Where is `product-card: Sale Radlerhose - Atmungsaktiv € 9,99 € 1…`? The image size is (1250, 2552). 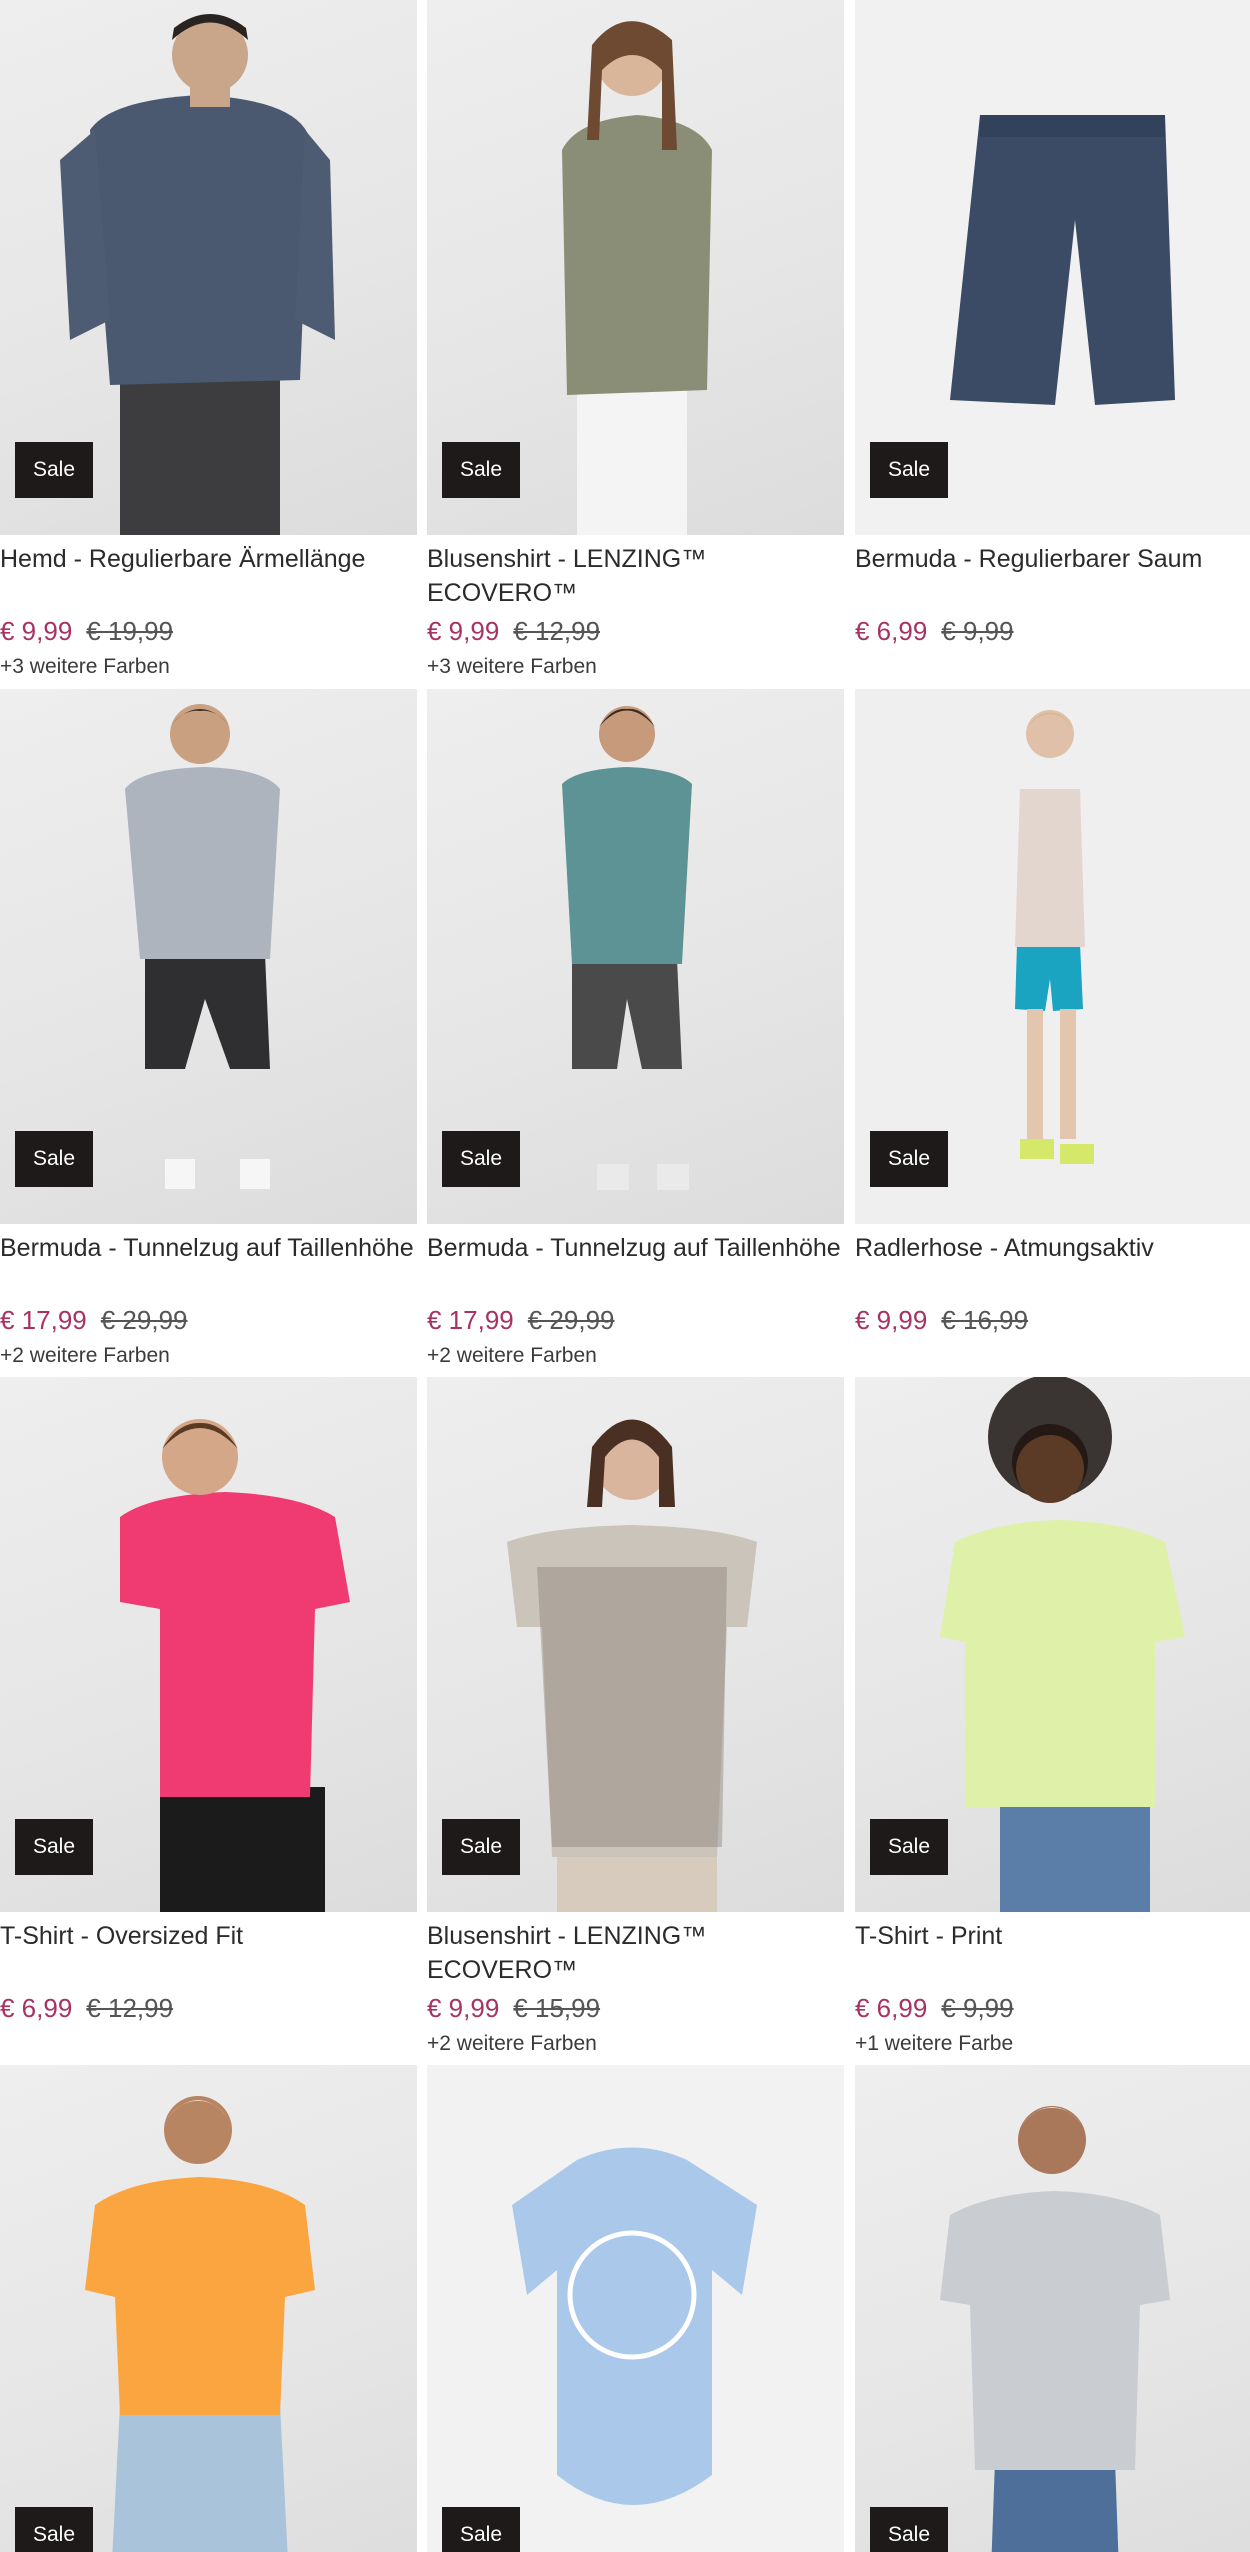 product-card: Sale Radlerhose - Atmungsaktiv € 9,99 € 1… is located at coordinates (1052, 1033).